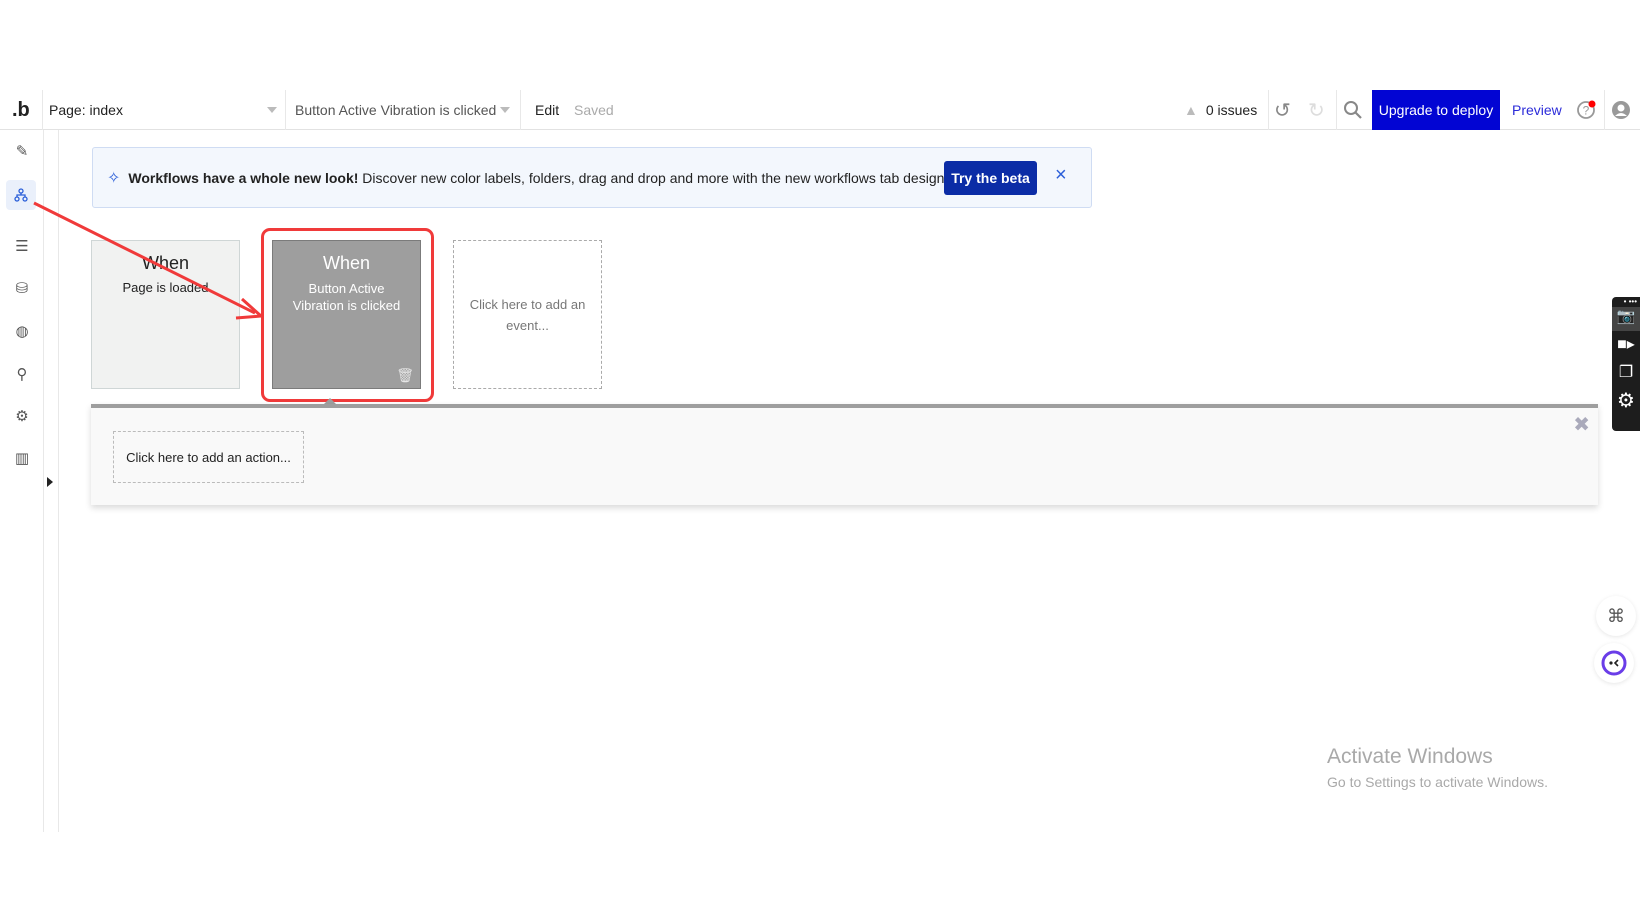 The width and height of the screenshot is (1640, 924). I want to click on screen-recorder-toolbar: • ••• 📷 ■▸ ❐ ⚙, so click(1626, 364).